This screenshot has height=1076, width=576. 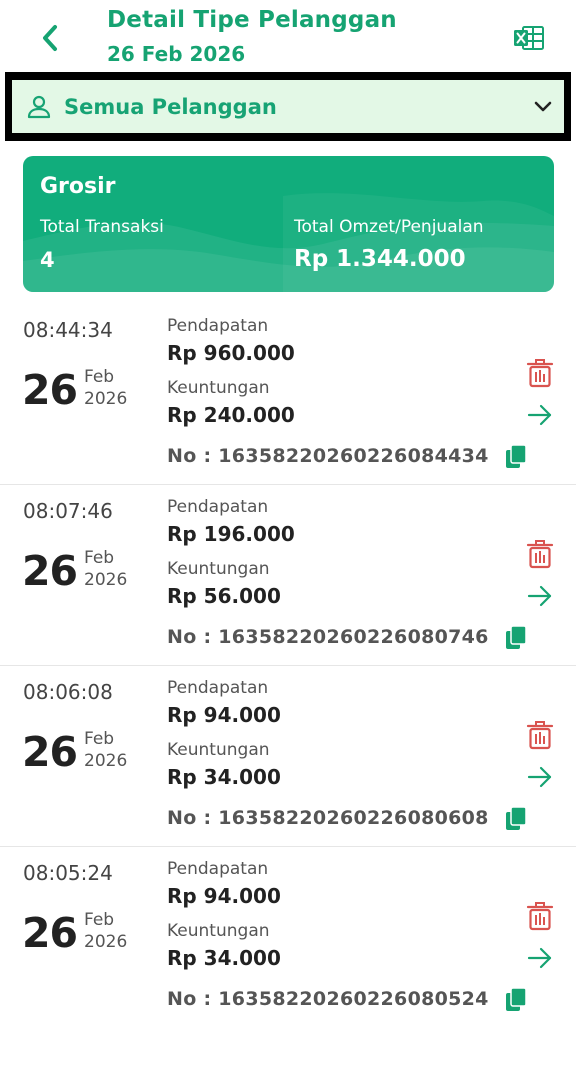 What do you see at coordinates (288, 35) in the screenshot?
I see `app-header: Detail Tipe Pelanggan 26 Feb 2026` at bounding box center [288, 35].